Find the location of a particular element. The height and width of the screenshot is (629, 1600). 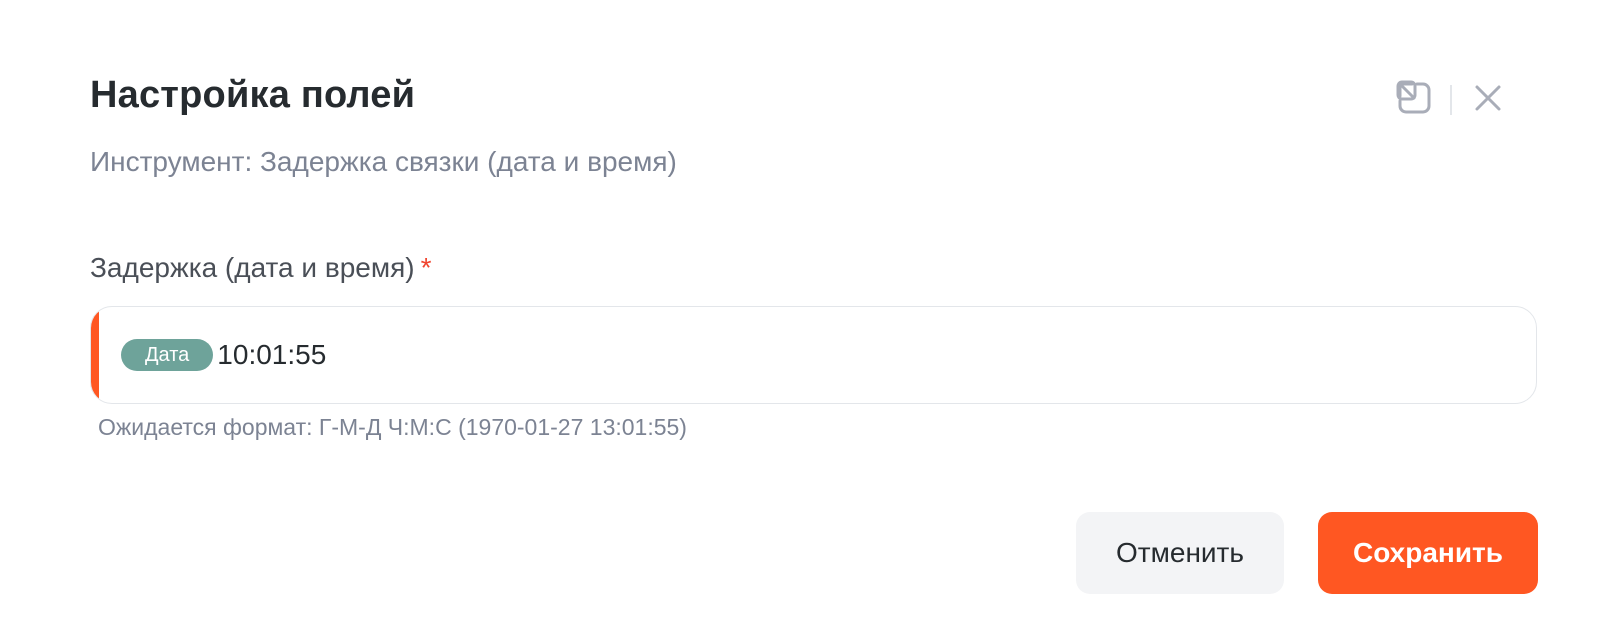

header-actions is located at coordinates (1451, 100).